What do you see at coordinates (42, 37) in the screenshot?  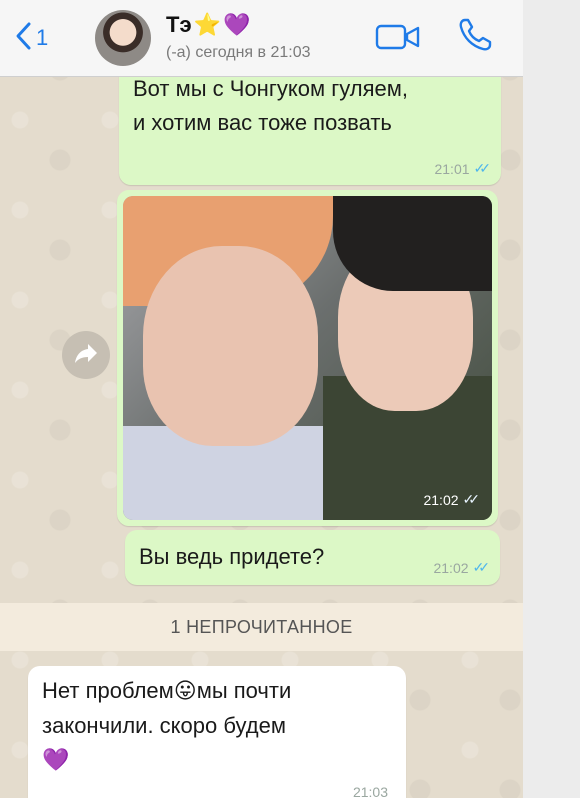 I see `unread-count: 1` at bounding box center [42, 37].